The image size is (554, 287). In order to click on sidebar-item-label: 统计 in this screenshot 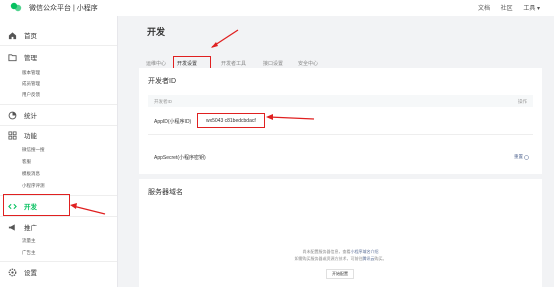, I will do `click(30, 116)`.